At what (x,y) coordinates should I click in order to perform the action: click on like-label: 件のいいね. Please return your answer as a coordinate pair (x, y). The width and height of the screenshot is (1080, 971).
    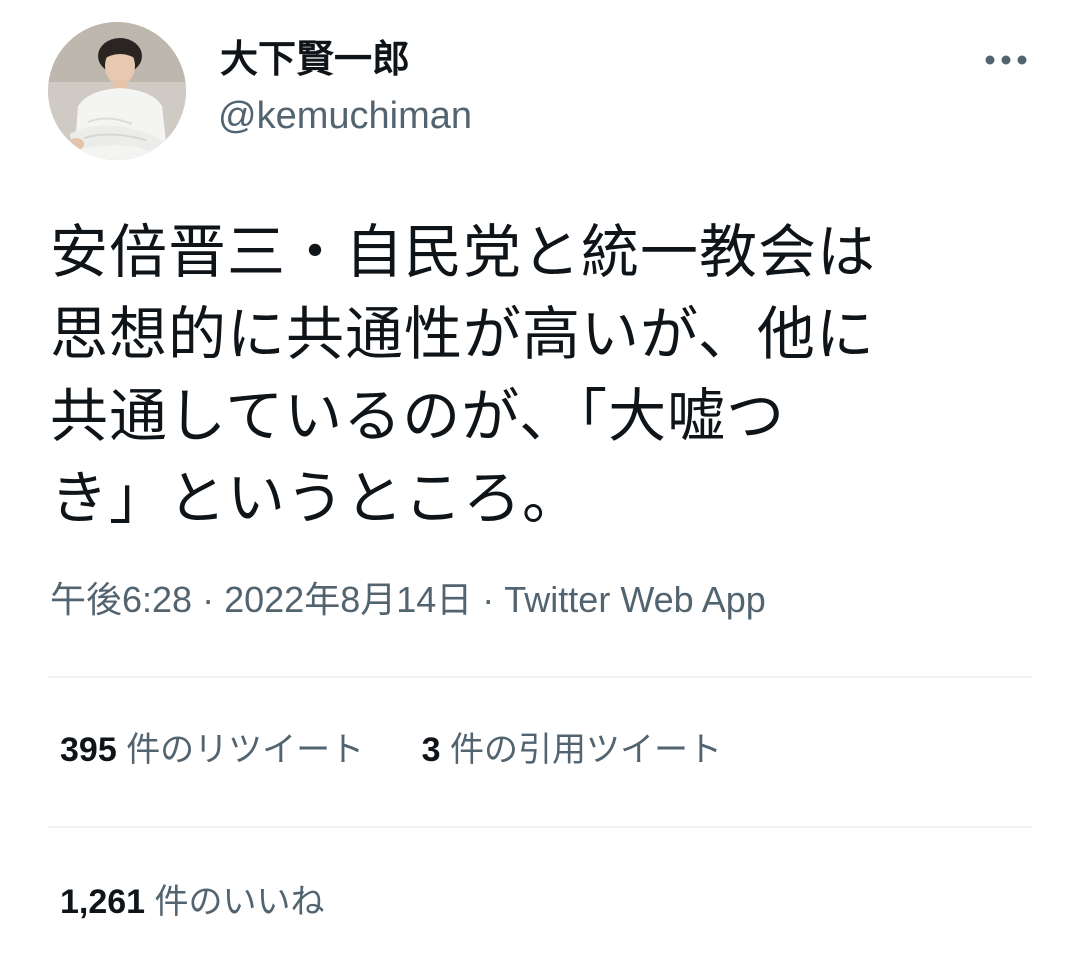
    Looking at the image, I should click on (239, 902).